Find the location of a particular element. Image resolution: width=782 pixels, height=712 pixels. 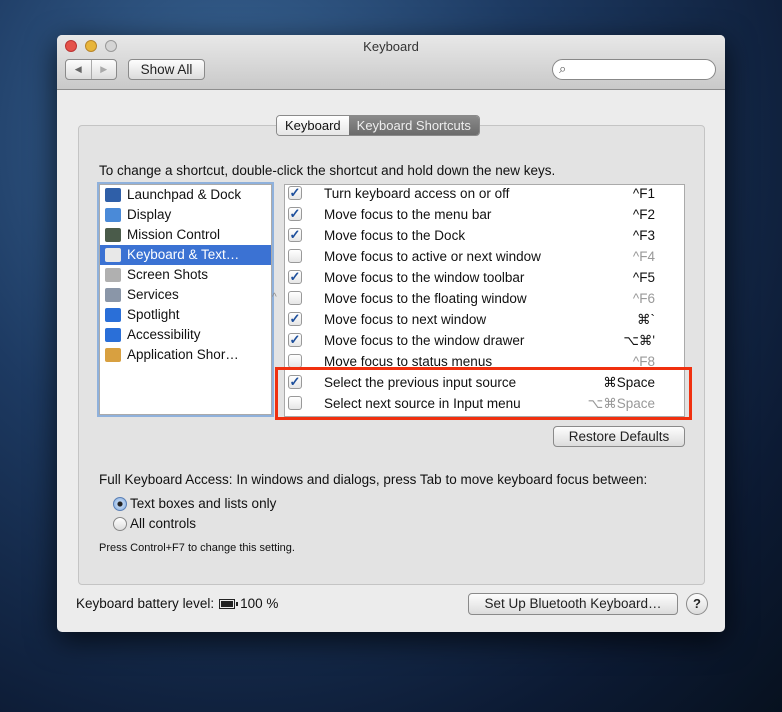

show-all-button: Show All is located at coordinates (166, 69).